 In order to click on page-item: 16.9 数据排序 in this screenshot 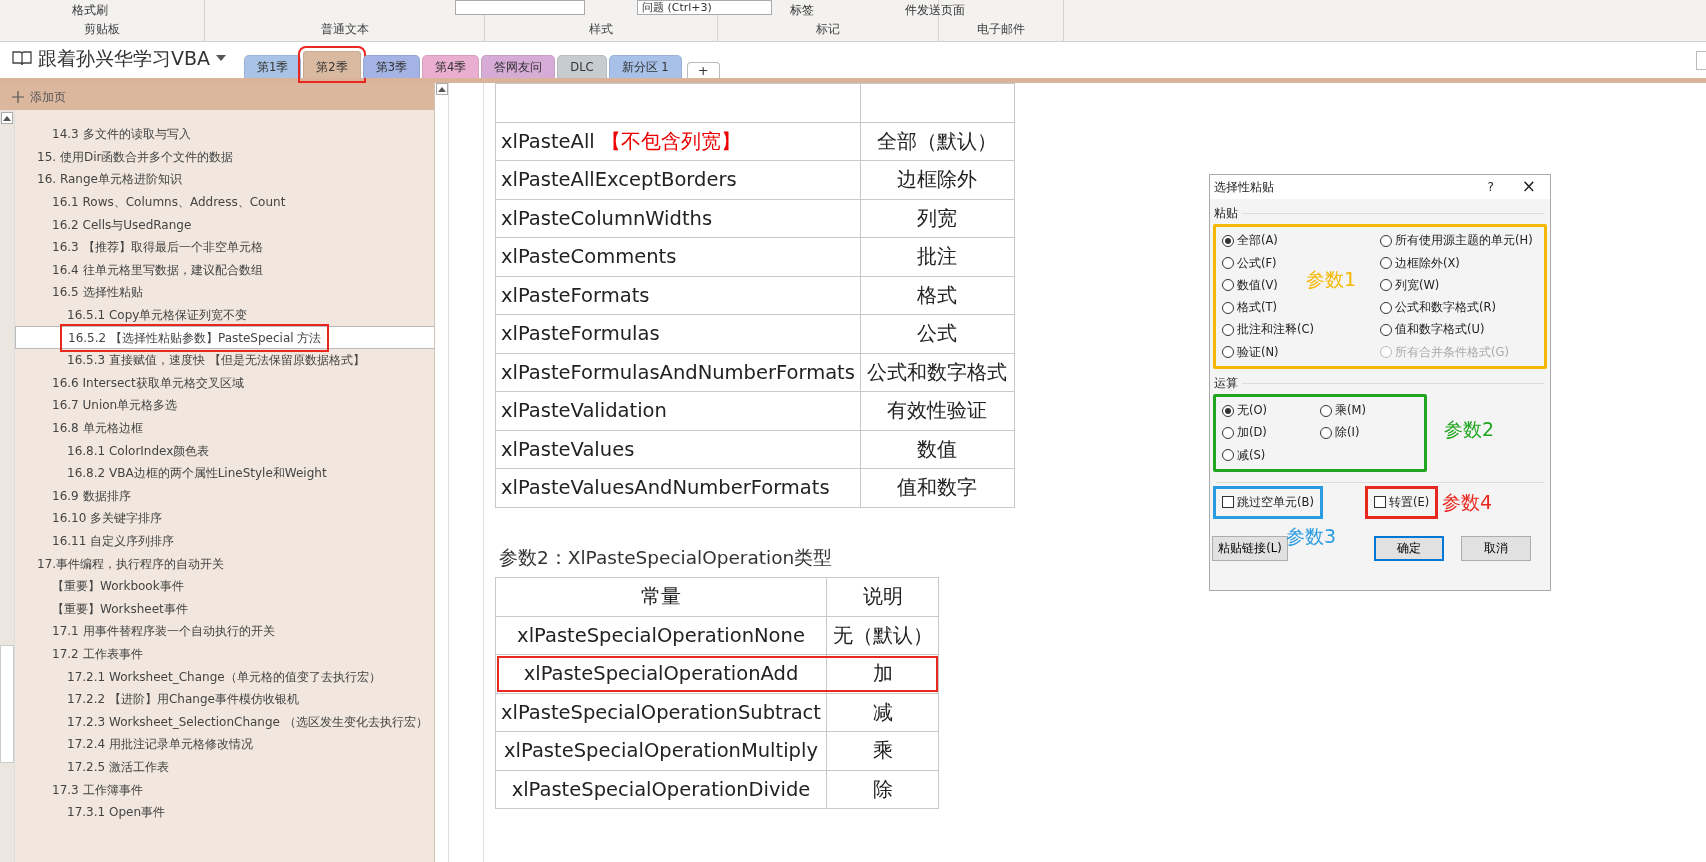, I will do `click(91, 495)`.